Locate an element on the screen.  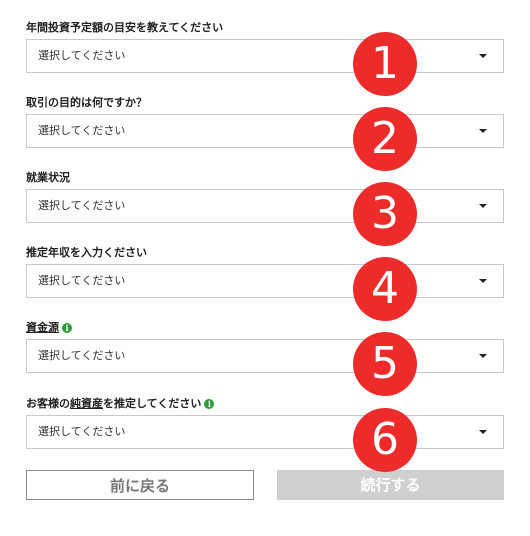
trade-purpose-select: 選択してください 2 is located at coordinates (265, 139).